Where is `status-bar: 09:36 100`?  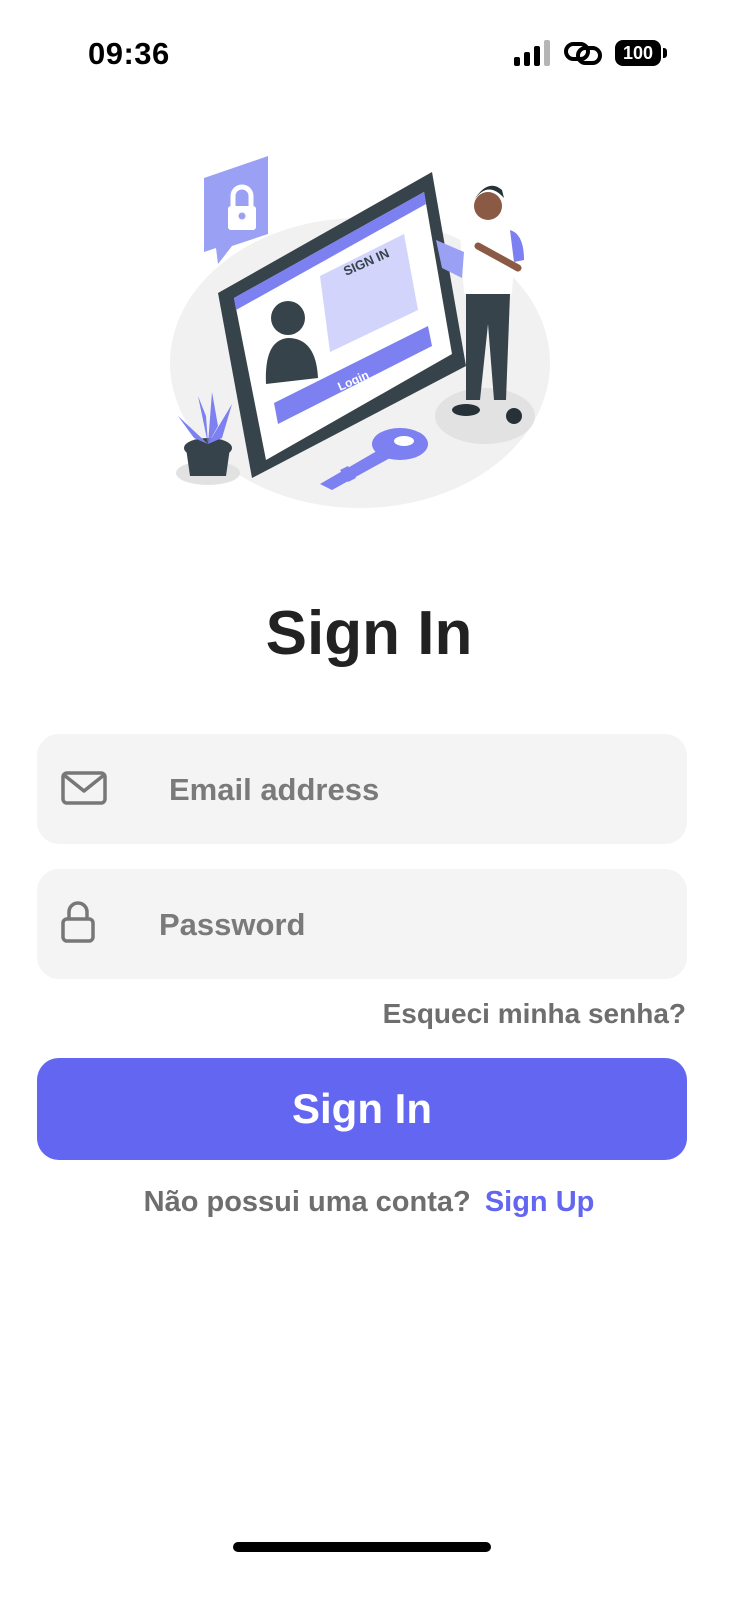
status-bar: 09:36 100 is located at coordinates (369, 55).